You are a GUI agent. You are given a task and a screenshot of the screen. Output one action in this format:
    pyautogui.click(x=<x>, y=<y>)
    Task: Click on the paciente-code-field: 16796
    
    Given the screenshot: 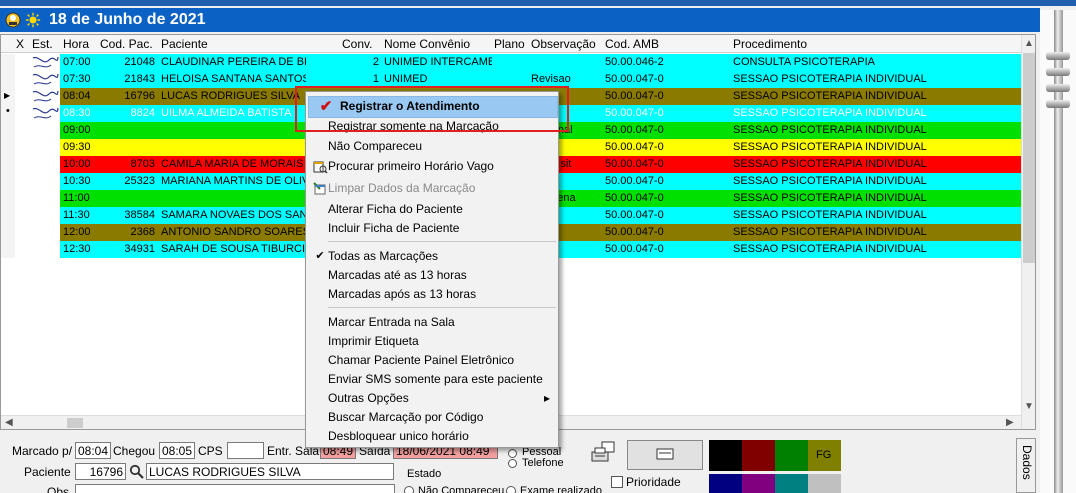 What is the action you would take?
    pyautogui.click(x=100, y=471)
    